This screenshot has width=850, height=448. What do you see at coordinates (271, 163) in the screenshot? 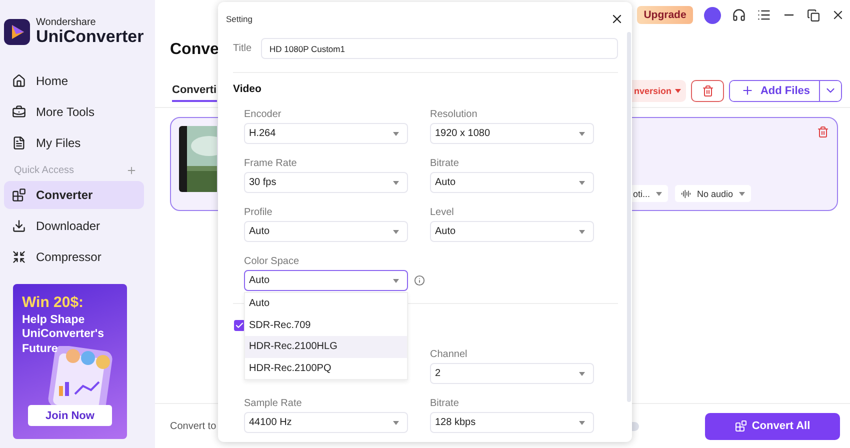
I see `field-label: Frame Rate` at bounding box center [271, 163].